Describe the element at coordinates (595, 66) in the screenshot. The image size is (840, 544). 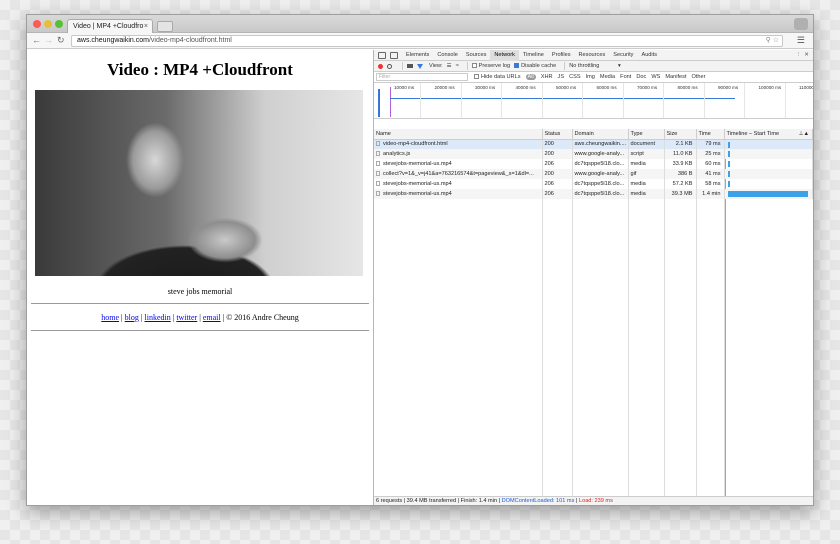
I see `throttling-select: No throttling ▾` at that location.